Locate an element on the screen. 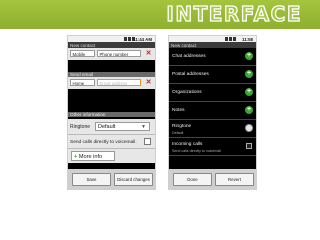 The image size is (320, 240). plus-icon: + is located at coordinates (76, 157).